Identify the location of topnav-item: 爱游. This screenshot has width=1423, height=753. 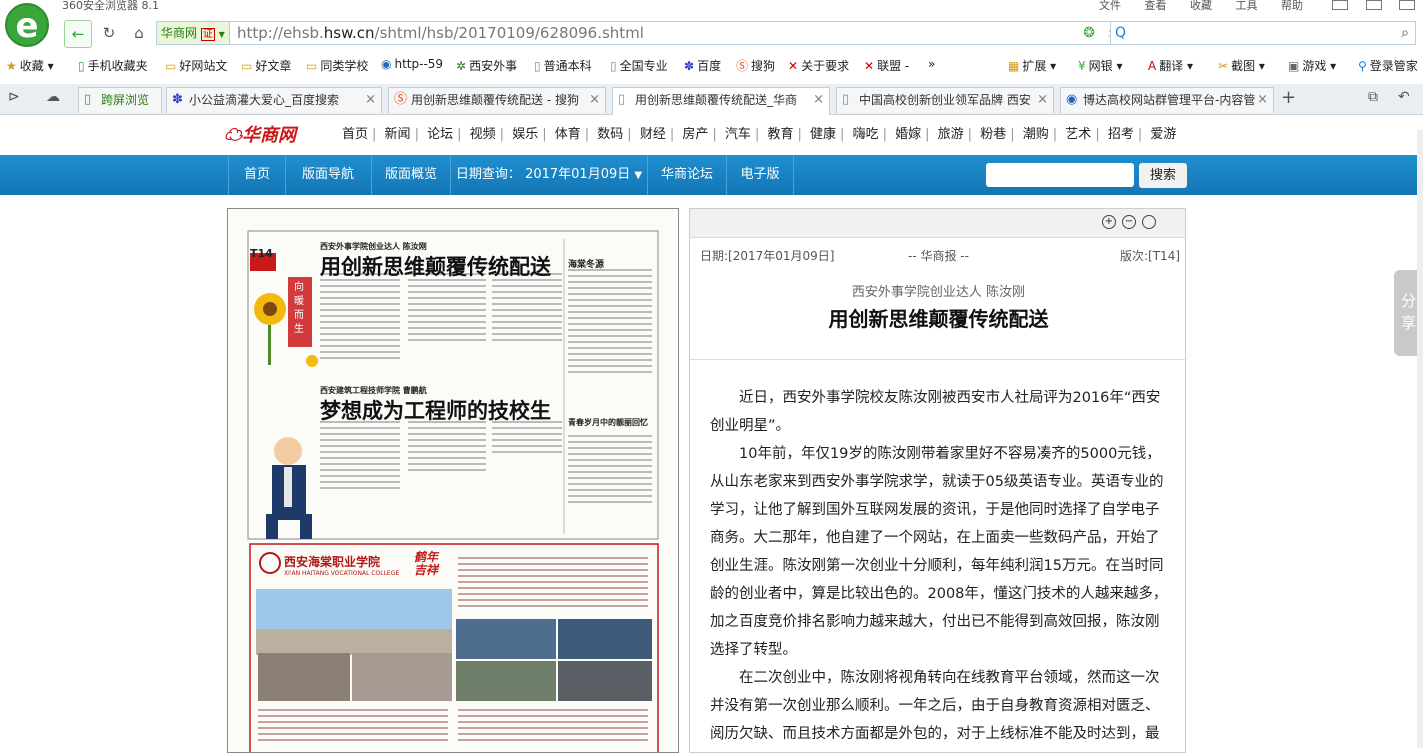
(1163, 132).